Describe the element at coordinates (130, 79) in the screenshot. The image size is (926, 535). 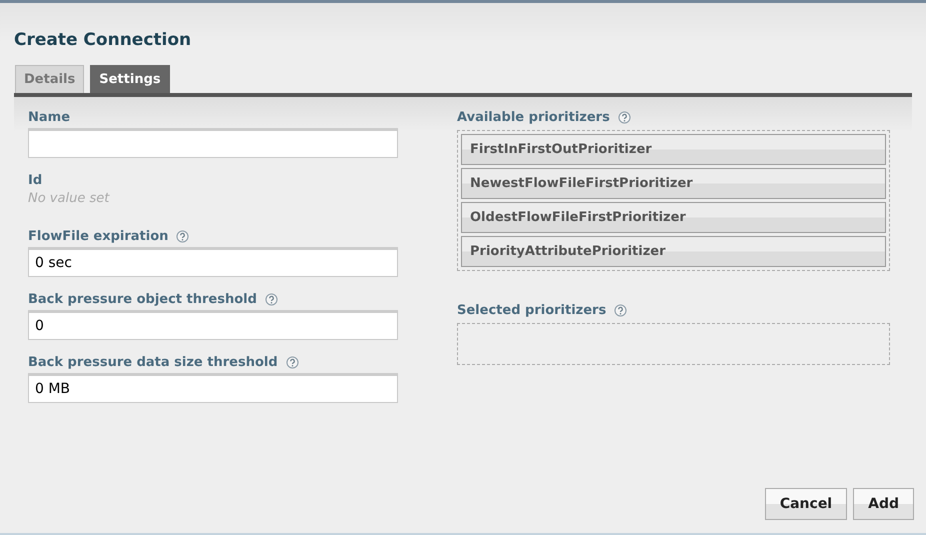
I see `tab: Settings` at that location.